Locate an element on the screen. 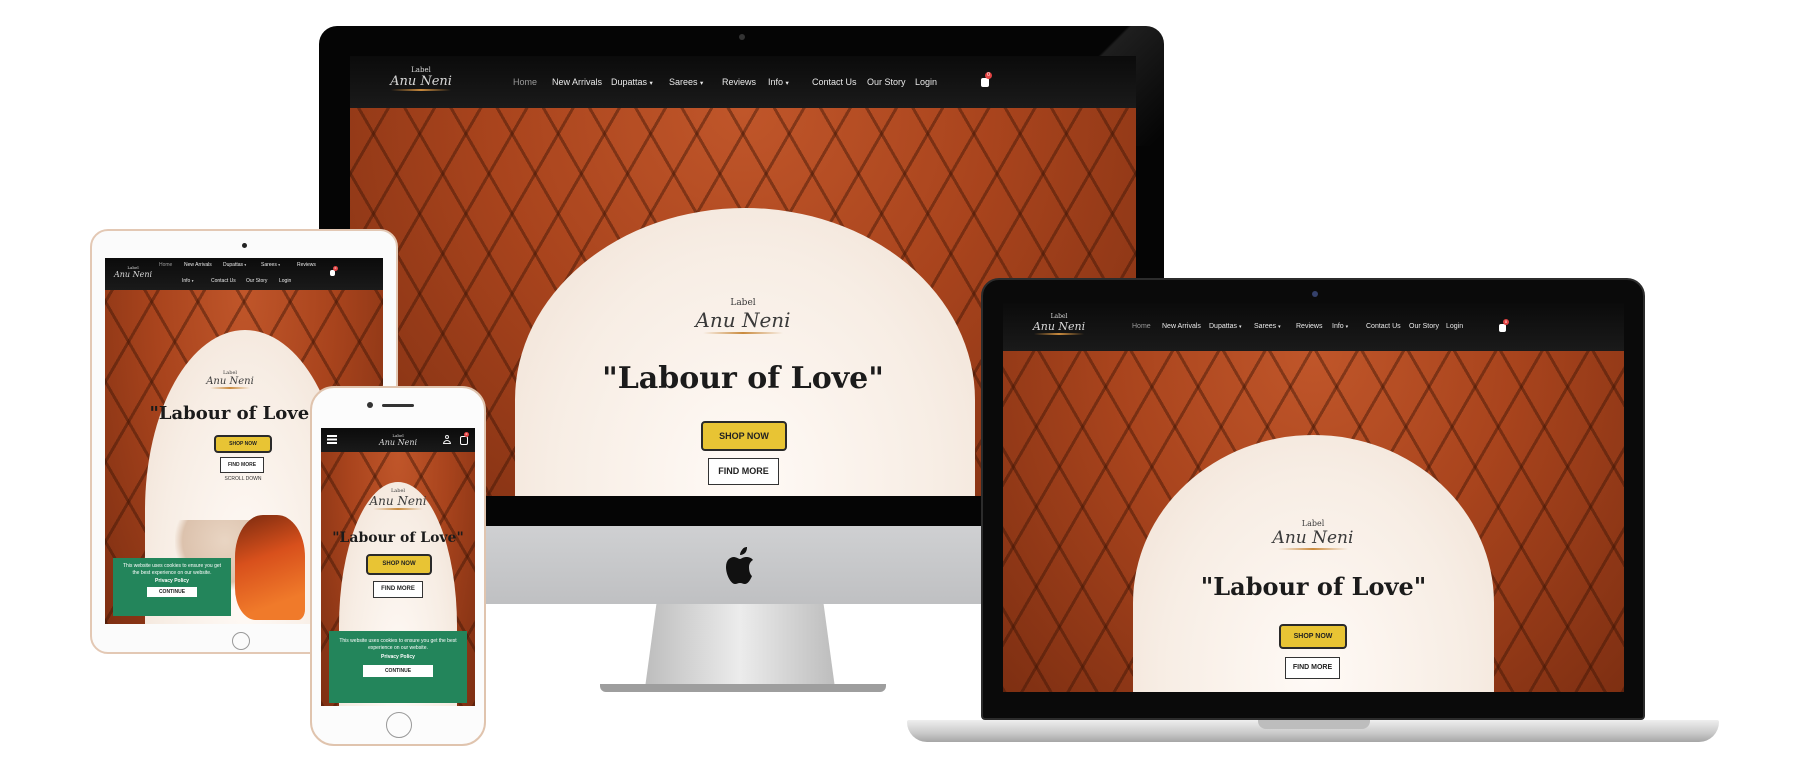  hero-logo-swash is located at coordinates (398, 509).